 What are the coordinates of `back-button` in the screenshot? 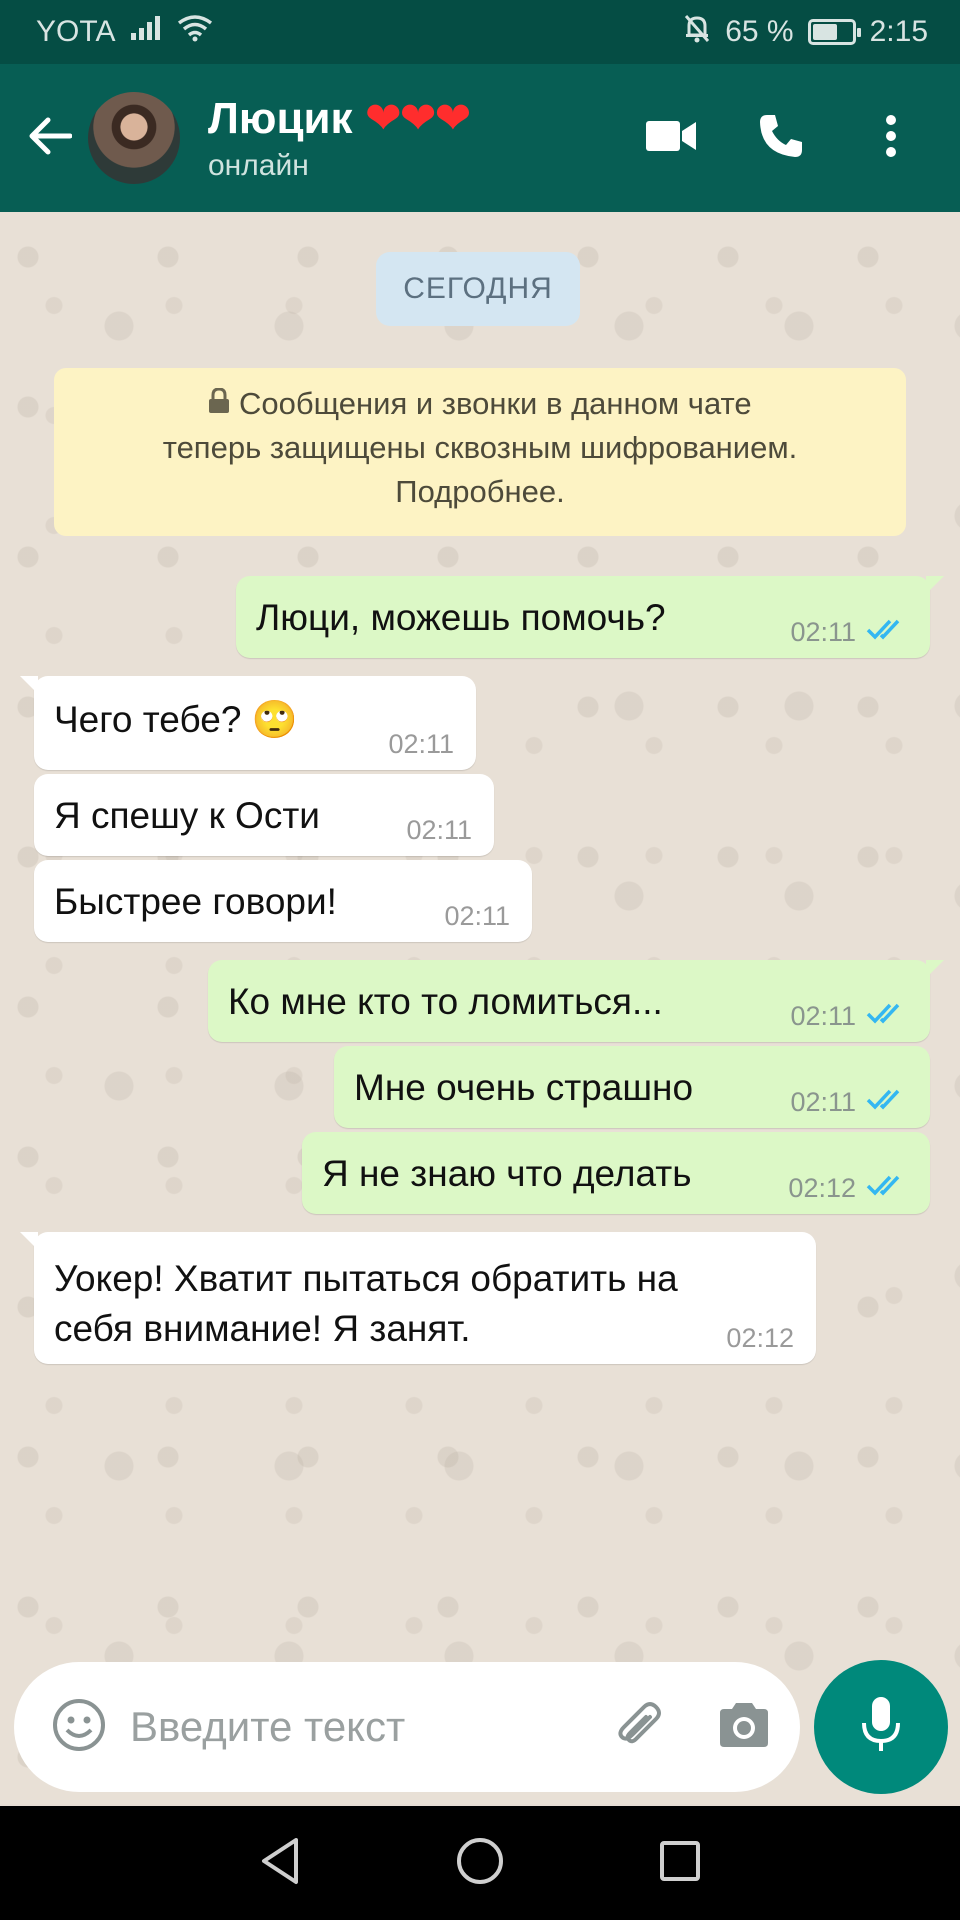 It's located at (49, 138).